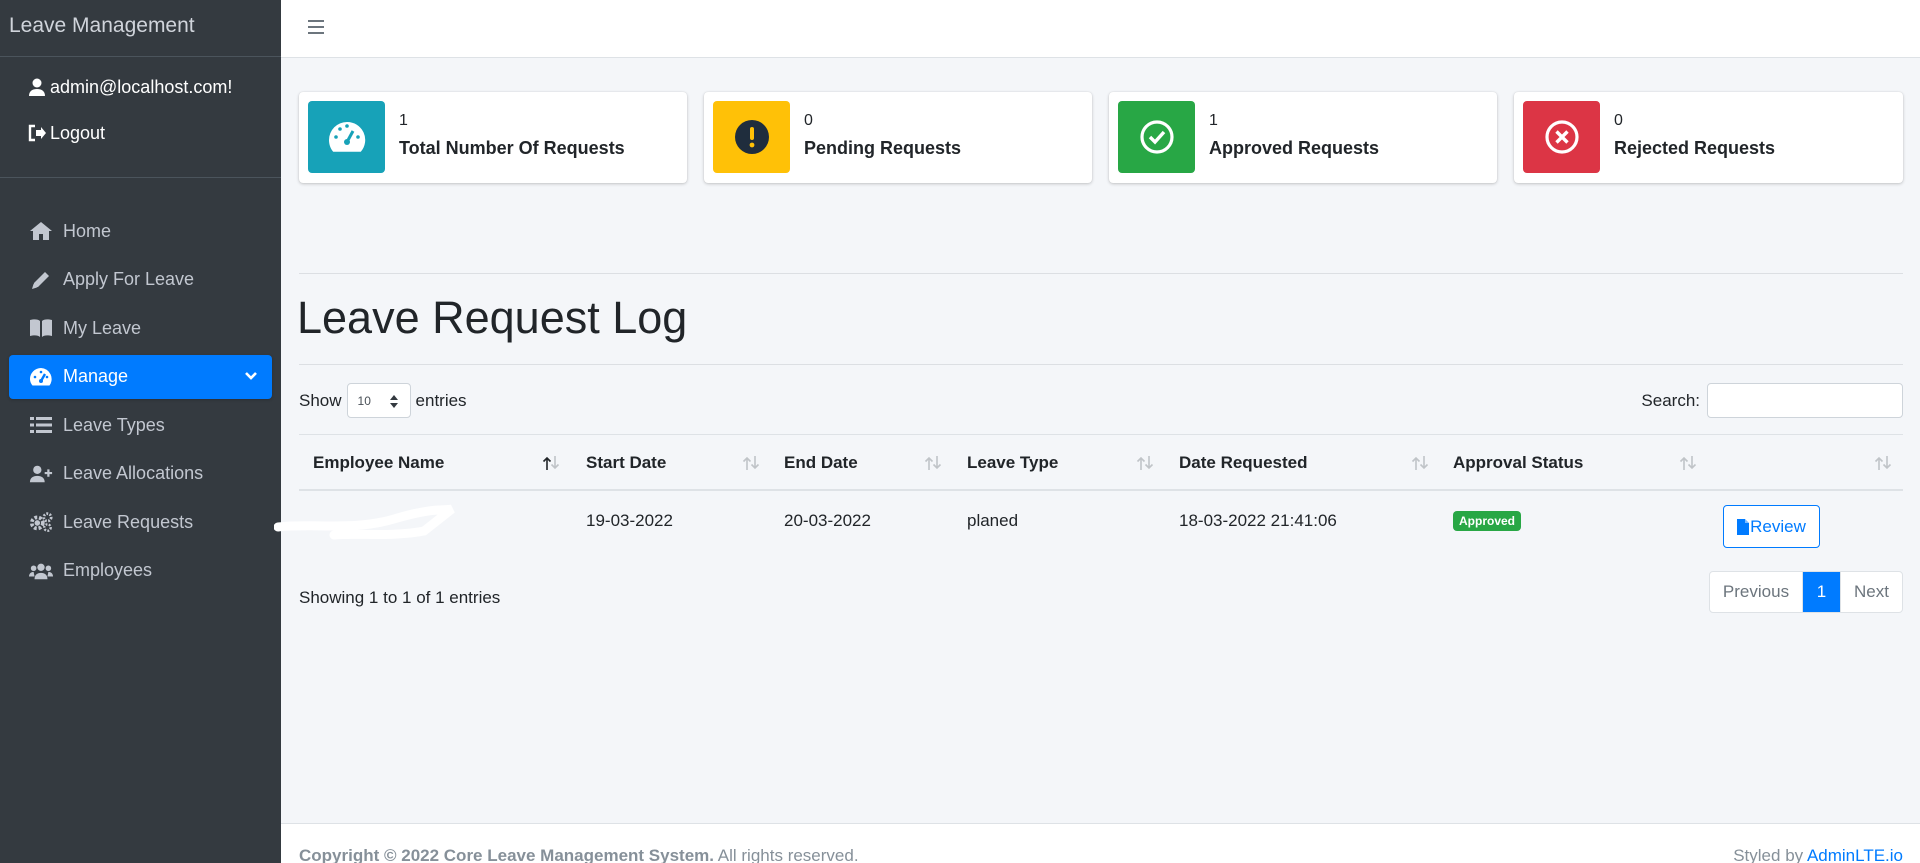 The width and height of the screenshot is (1920, 863). Describe the element at coordinates (1871, 592) in the screenshot. I see `pagination-next: Next` at that location.